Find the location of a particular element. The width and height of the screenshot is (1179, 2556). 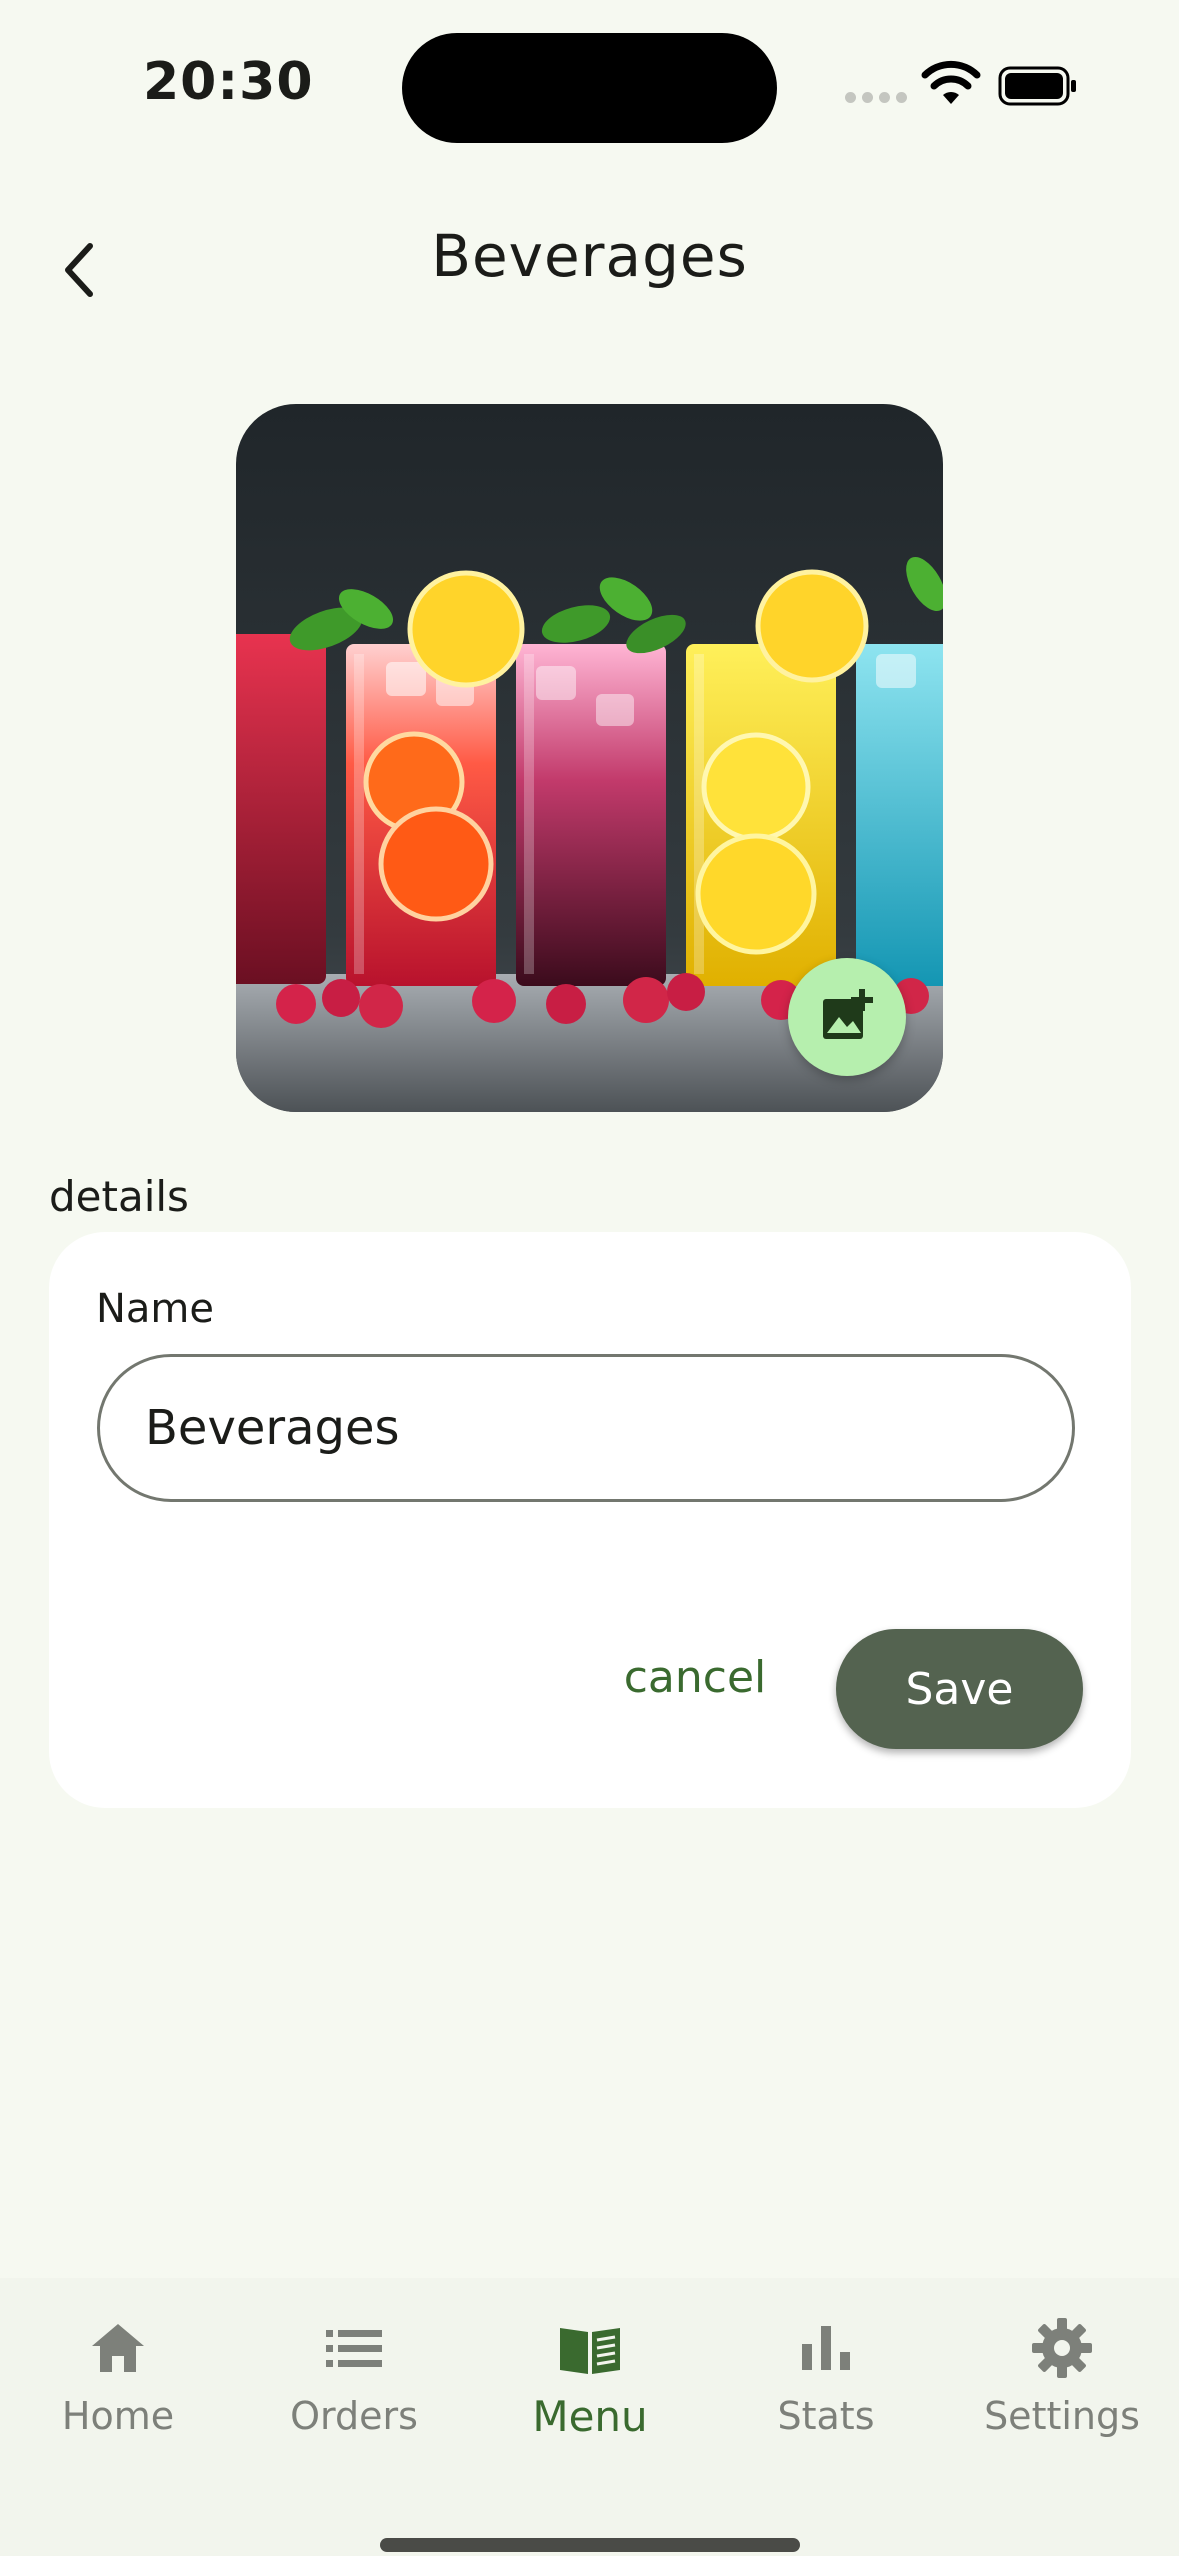

gear-icon is located at coordinates (1062, 2348).